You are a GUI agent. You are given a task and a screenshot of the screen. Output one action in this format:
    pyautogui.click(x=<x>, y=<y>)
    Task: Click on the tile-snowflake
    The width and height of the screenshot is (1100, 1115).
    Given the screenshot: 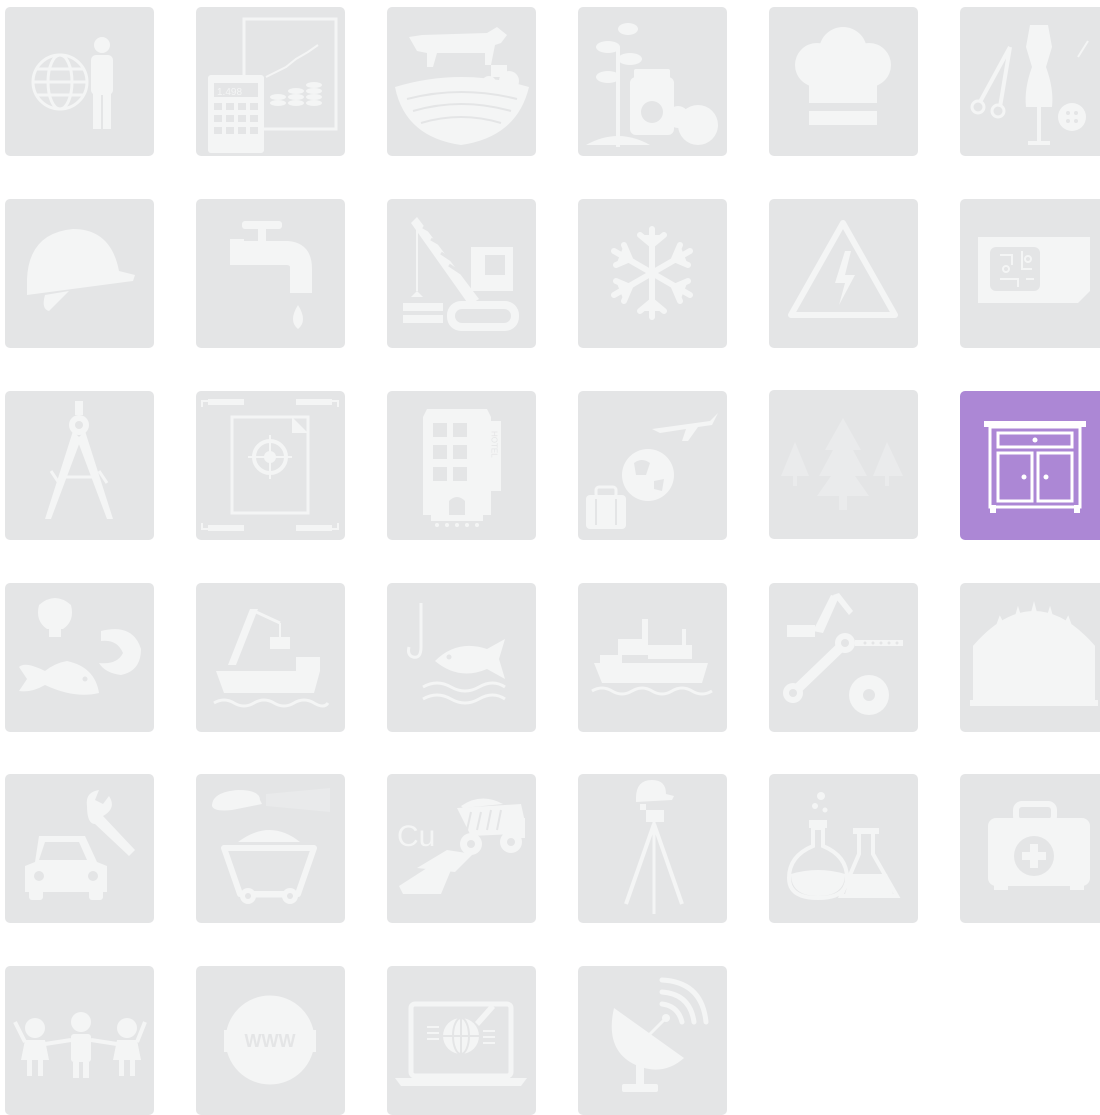 What is the action you would take?
    pyautogui.click(x=652, y=273)
    